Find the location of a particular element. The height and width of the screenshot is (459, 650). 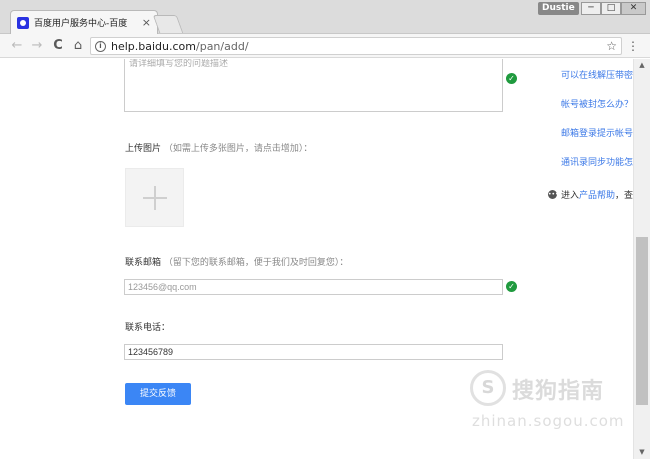

sidebar-link-0: 可以在线解压带密码 is located at coordinates (597, 74).